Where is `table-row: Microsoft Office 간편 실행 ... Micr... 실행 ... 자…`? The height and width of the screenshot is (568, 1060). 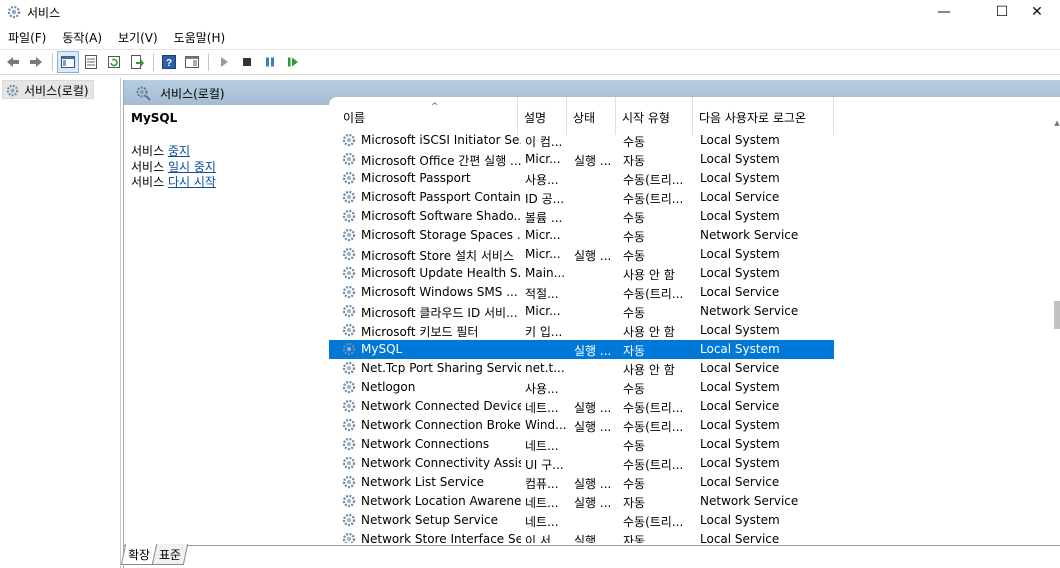 table-row: Microsoft Office 간편 실행 ... Micr... 실행 ... 자… is located at coordinates (581, 159).